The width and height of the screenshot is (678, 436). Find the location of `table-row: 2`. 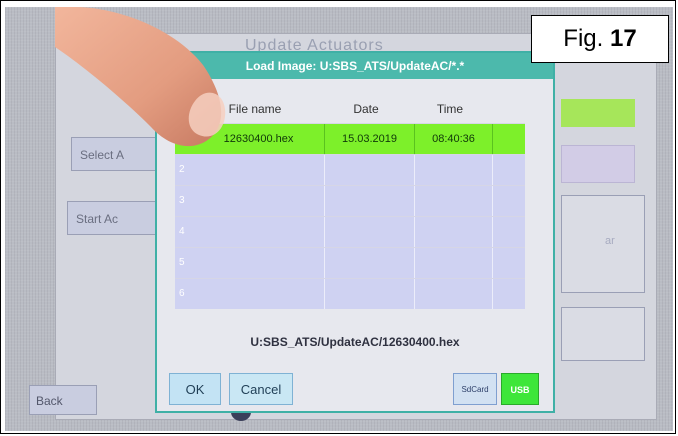

table-row: 2 is located at coordinates (350, 169).